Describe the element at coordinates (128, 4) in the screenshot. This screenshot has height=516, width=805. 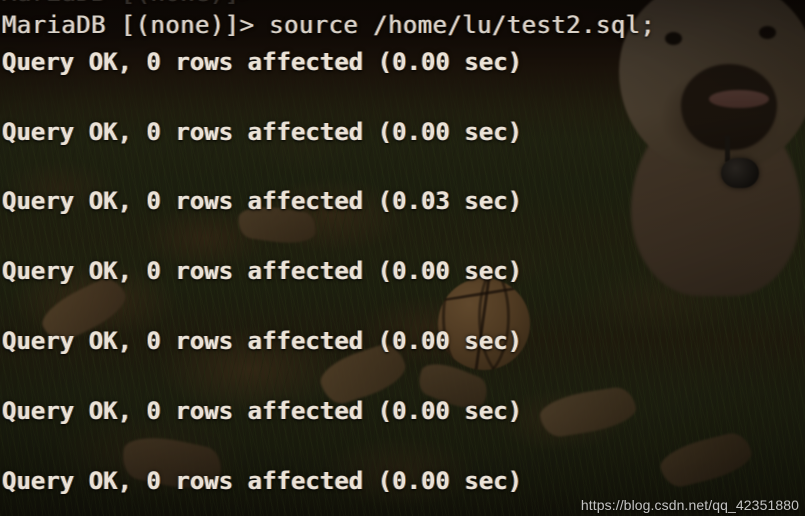
I see `terminal-line-truncated: MariaDB [(none)]>` at that location.